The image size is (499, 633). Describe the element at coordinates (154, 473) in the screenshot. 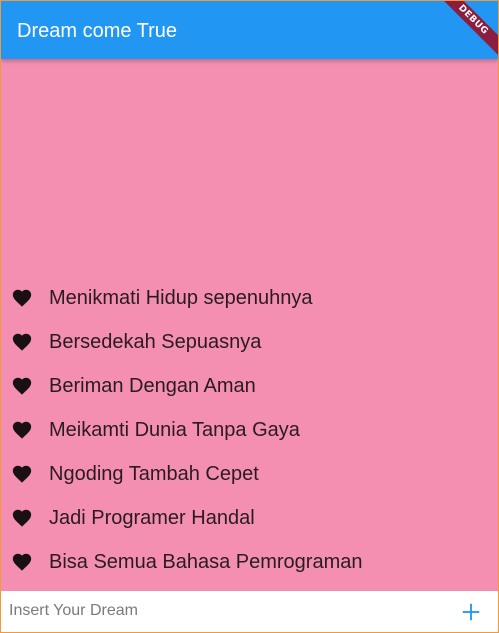

I see `list-item-label: Ngoding Tambah Cepet` at that location.